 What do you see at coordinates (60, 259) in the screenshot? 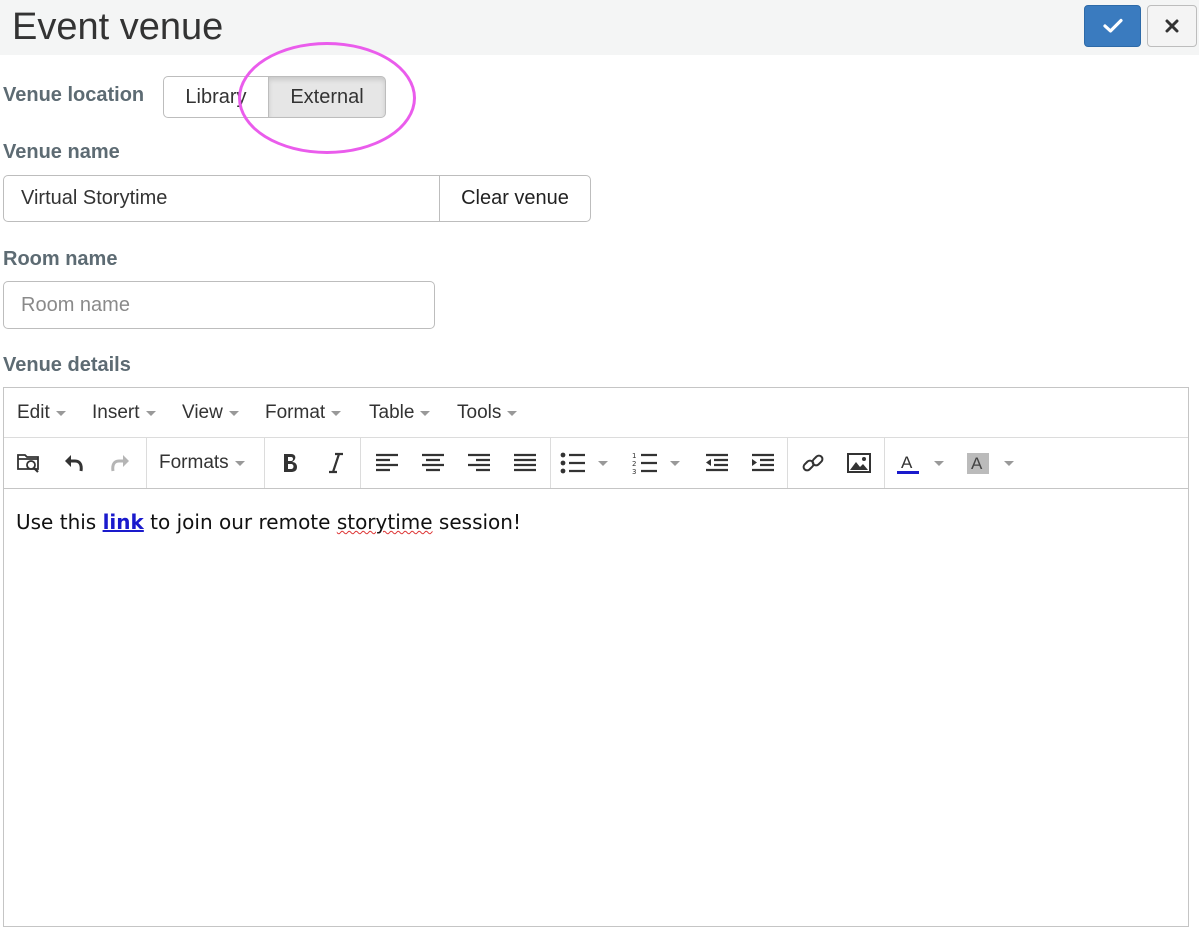
I see `room-name-label: Room name` at bounding box center [60, 259].